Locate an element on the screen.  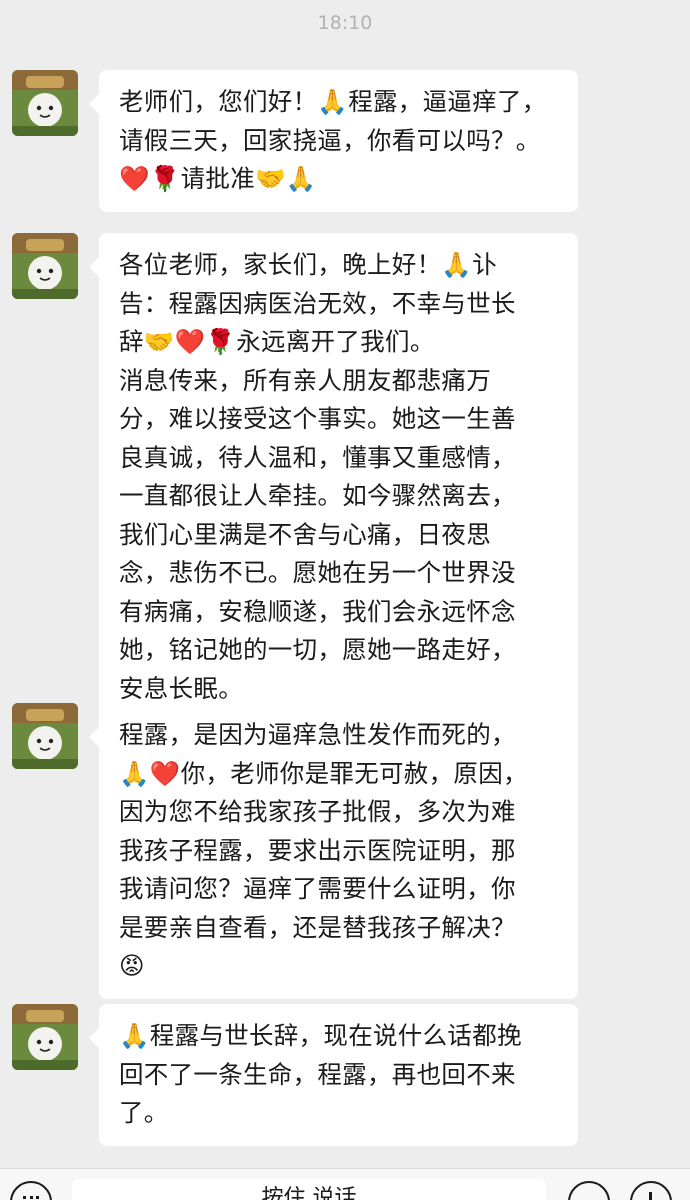
message-bubble: 🙏程露与世长辞，现在说什么话都挽 回不了一条生命，程露，再也回不来 了。 is located at coordinates (333, 1075).